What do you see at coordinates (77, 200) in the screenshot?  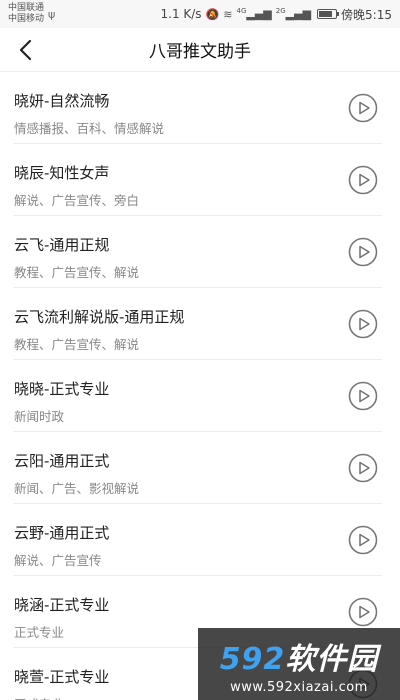 I see `voice-description: 解说、广告宣传、旁白` at bounding box center [77, 200].